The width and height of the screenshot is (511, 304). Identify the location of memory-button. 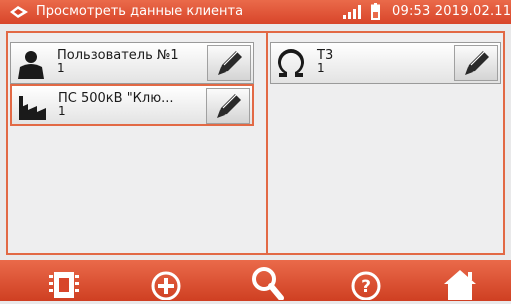
(64, 283).